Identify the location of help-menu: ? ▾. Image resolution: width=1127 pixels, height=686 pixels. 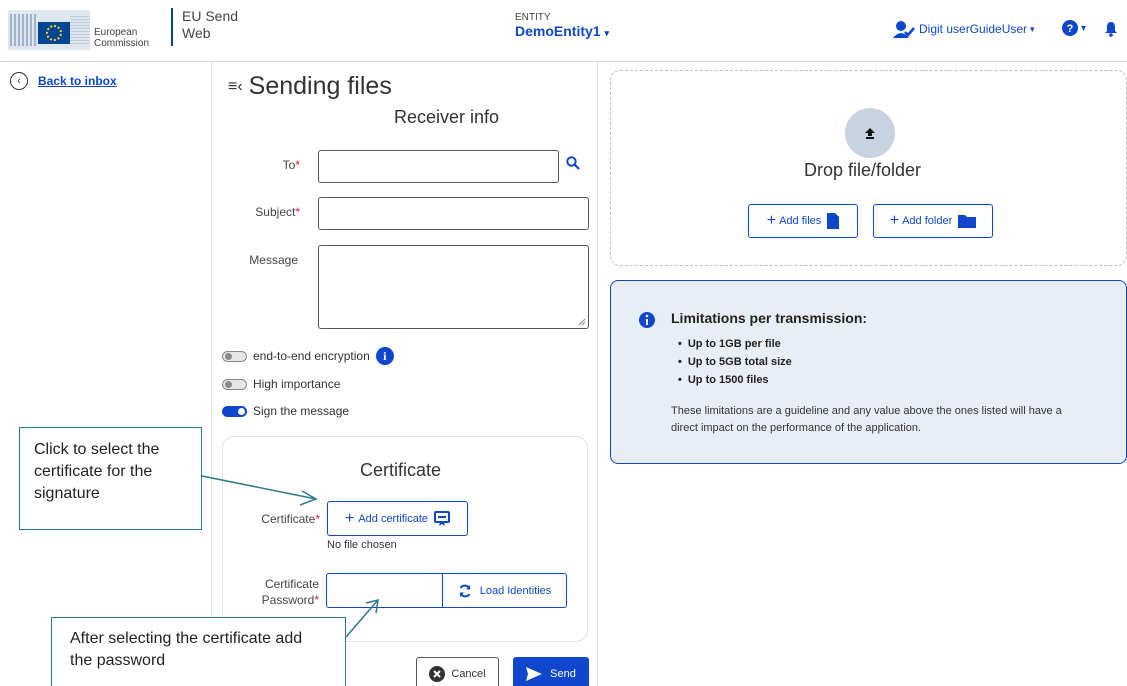
(1074, 28).